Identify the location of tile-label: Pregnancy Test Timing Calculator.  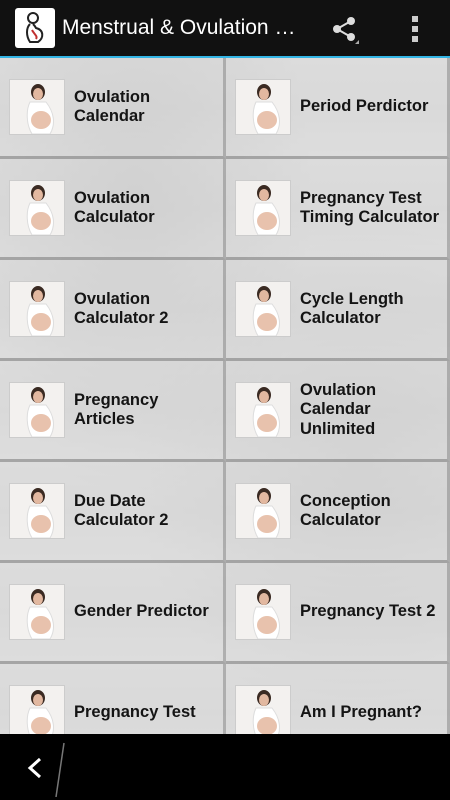
(370, 207).